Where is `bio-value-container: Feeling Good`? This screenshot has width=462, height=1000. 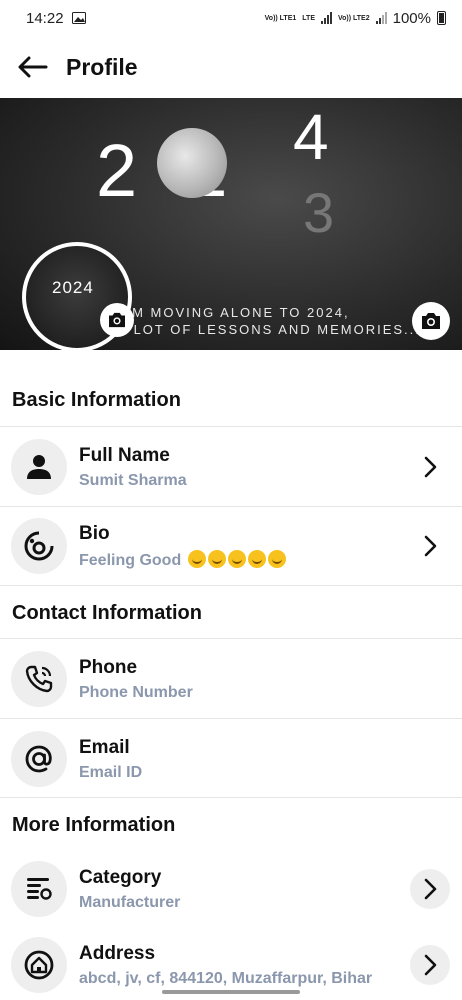
bio-value-container: Feeling Good is located at coordinates (244, 559).